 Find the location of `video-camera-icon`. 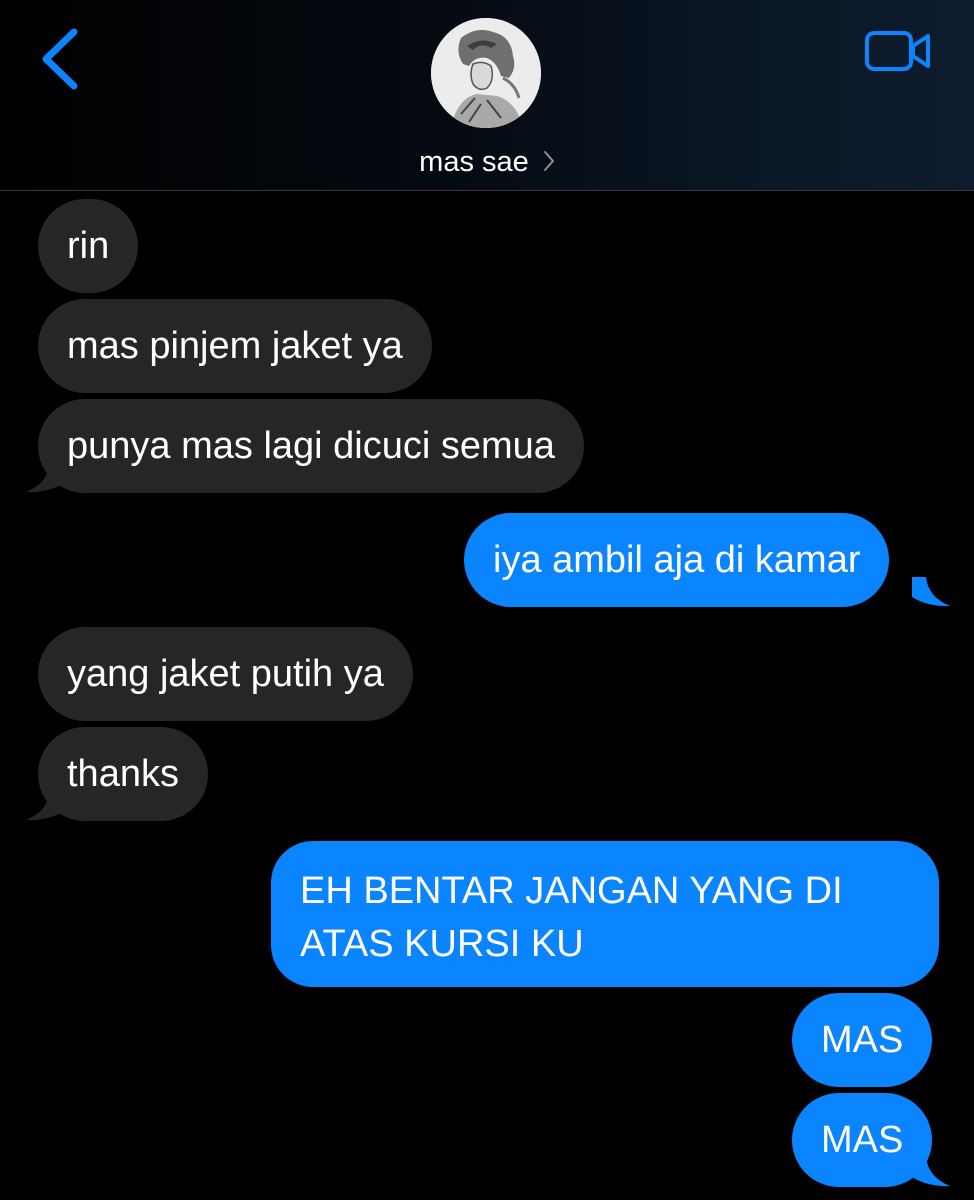

video-camera-icon is located at coordinates (897, 51).